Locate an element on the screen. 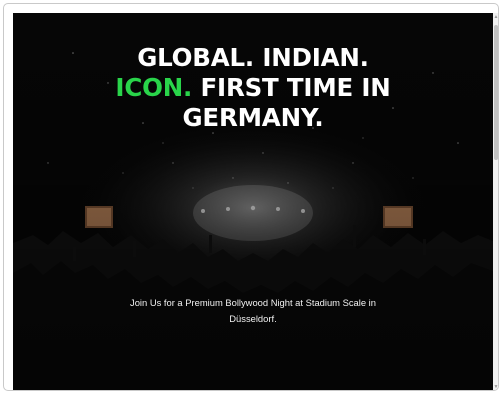  headline-line-2: ICON. FIRST TIME IN is located at coordinates (253, 88).